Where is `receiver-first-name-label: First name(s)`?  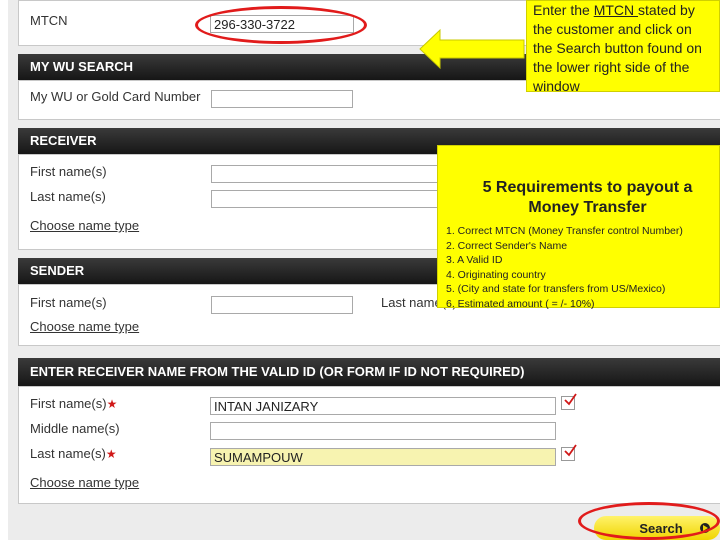 receiver-first-name-label: First name(s) is located at coordinates (68, 171).